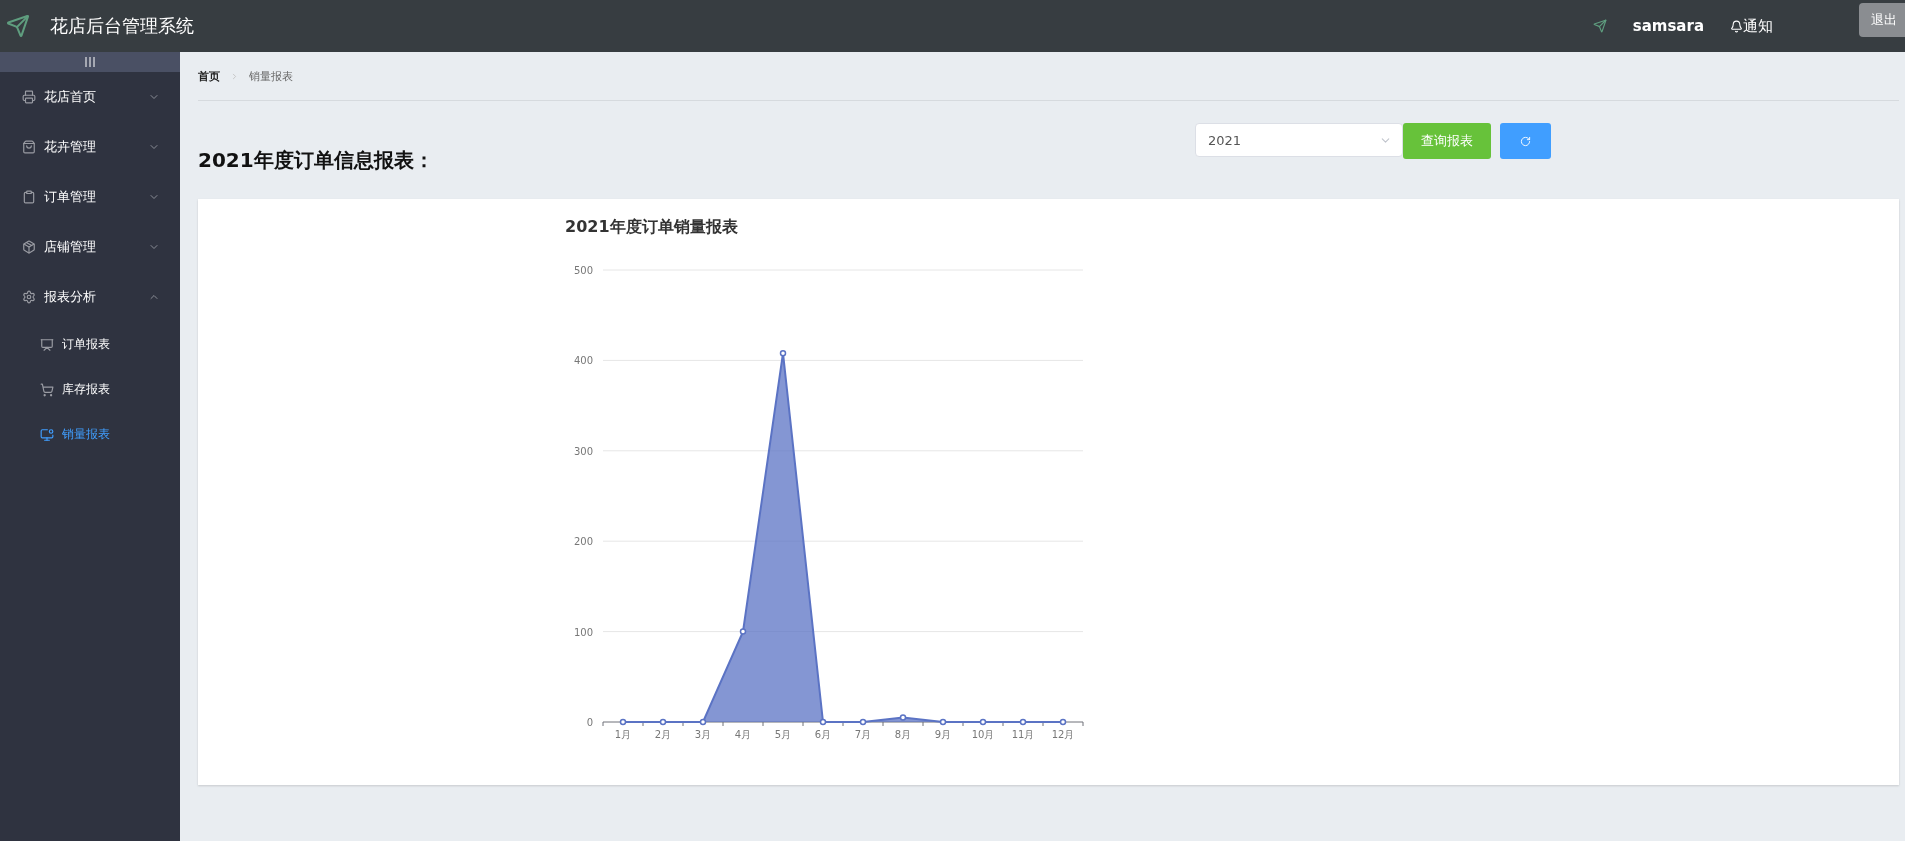  What do you see at coordinates (703, 734) in the screenshot?
I see `axis-label: 3月` at bounding box center [703, 734].